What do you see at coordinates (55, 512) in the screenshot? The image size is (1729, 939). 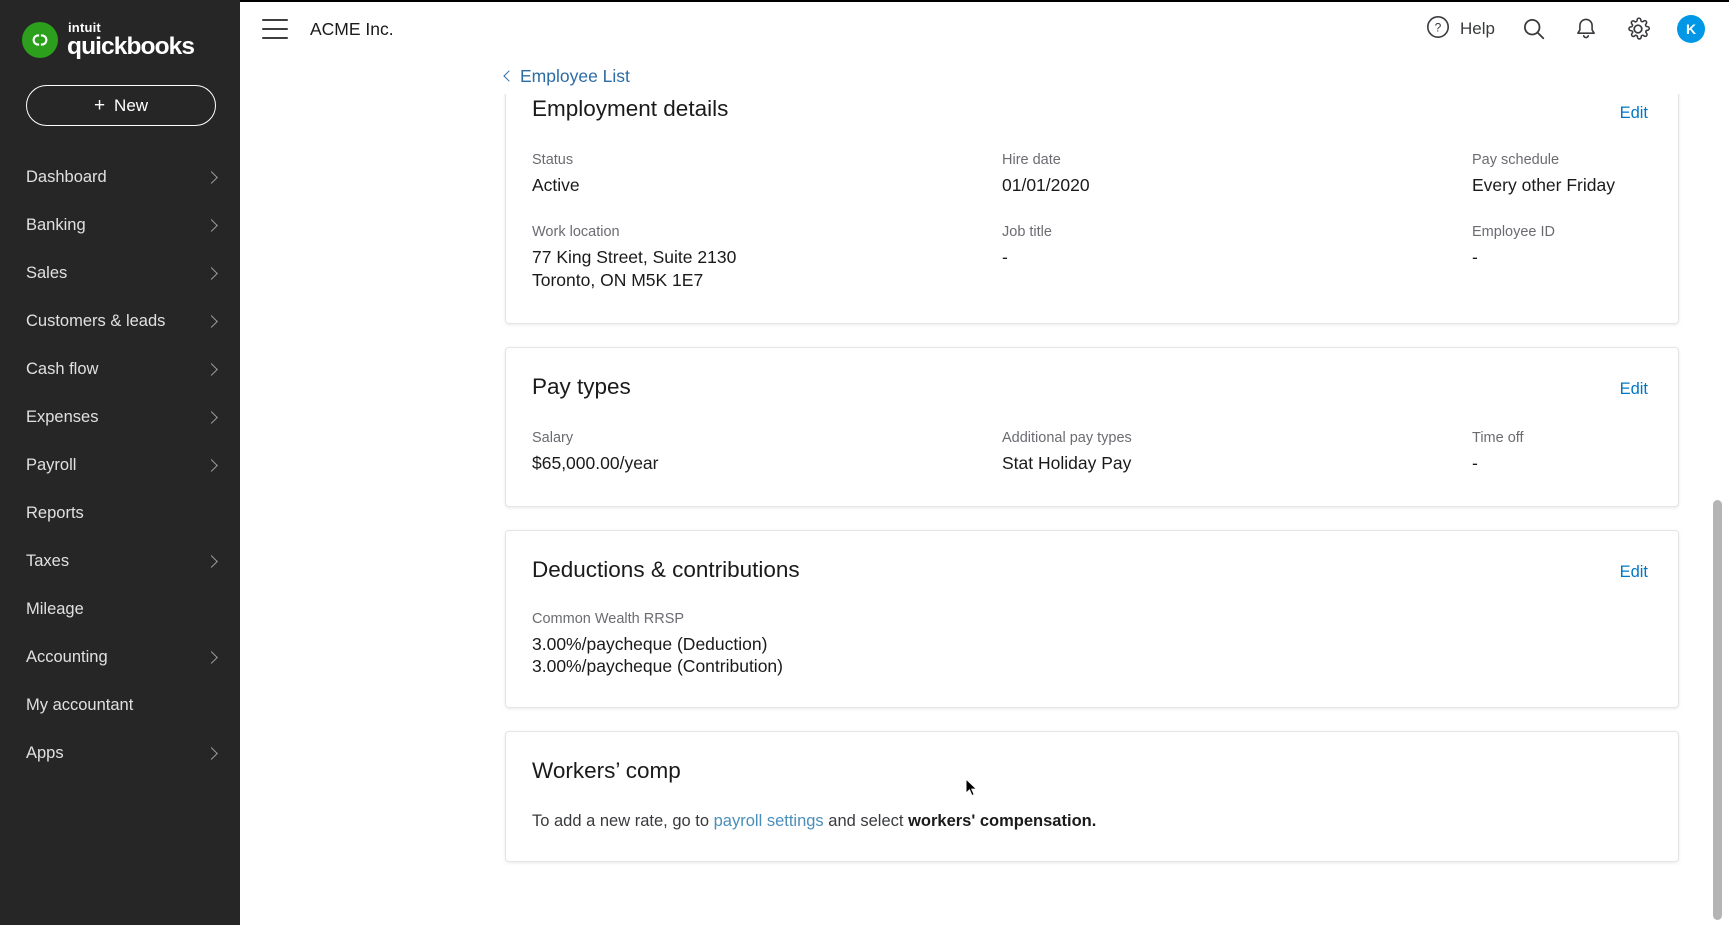 I see `sidebar-item-label: Reports` at bounding box center [55, 512].